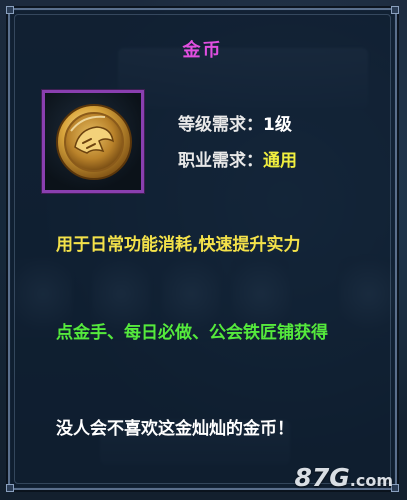  I want to click on watermark-main: 87G, so click(322, 477).